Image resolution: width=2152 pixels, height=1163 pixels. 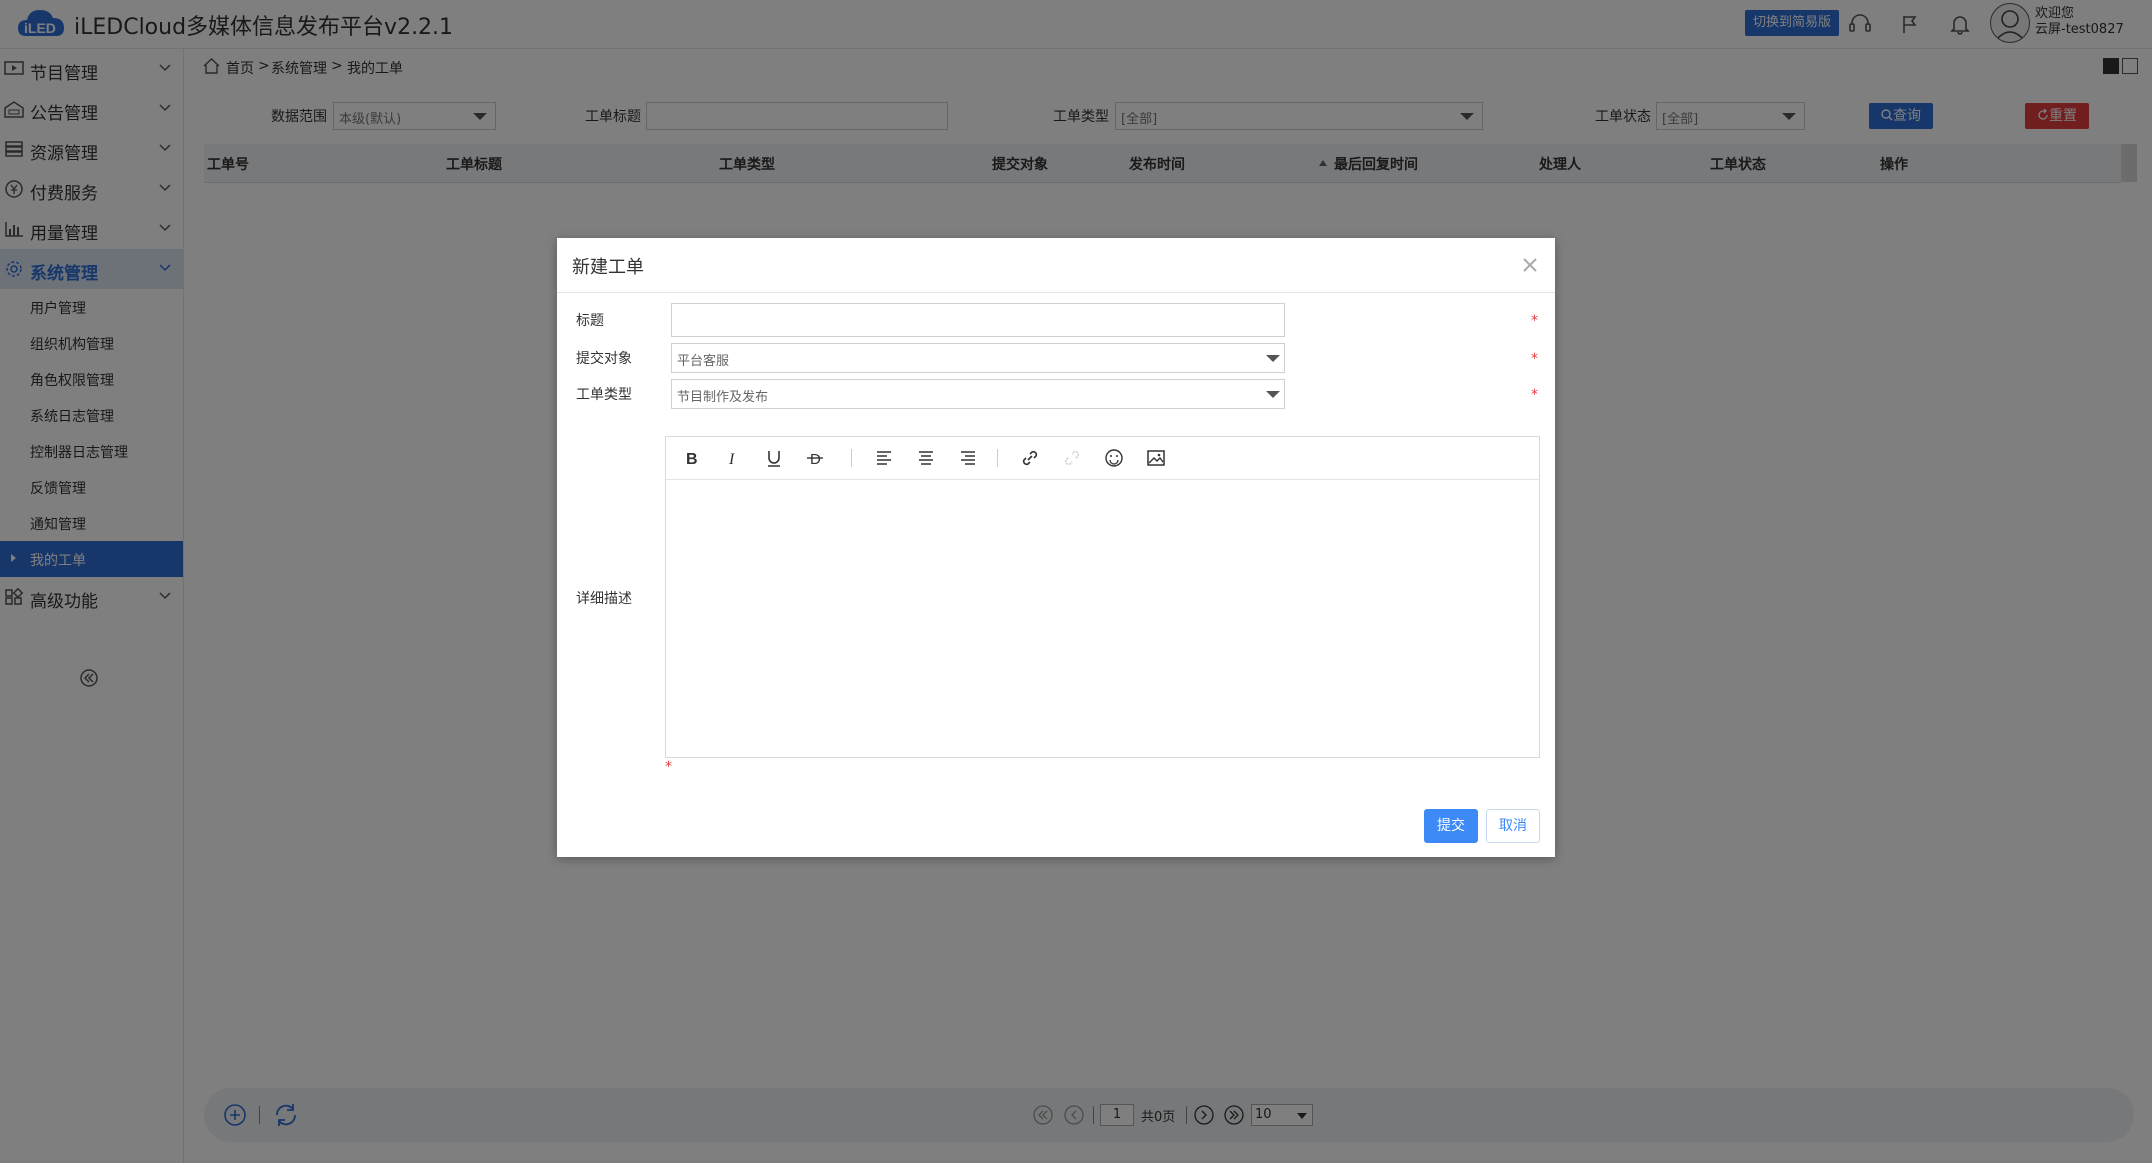 I want to click on type-select: 节目制作及发布, so click(x=978, y=394).